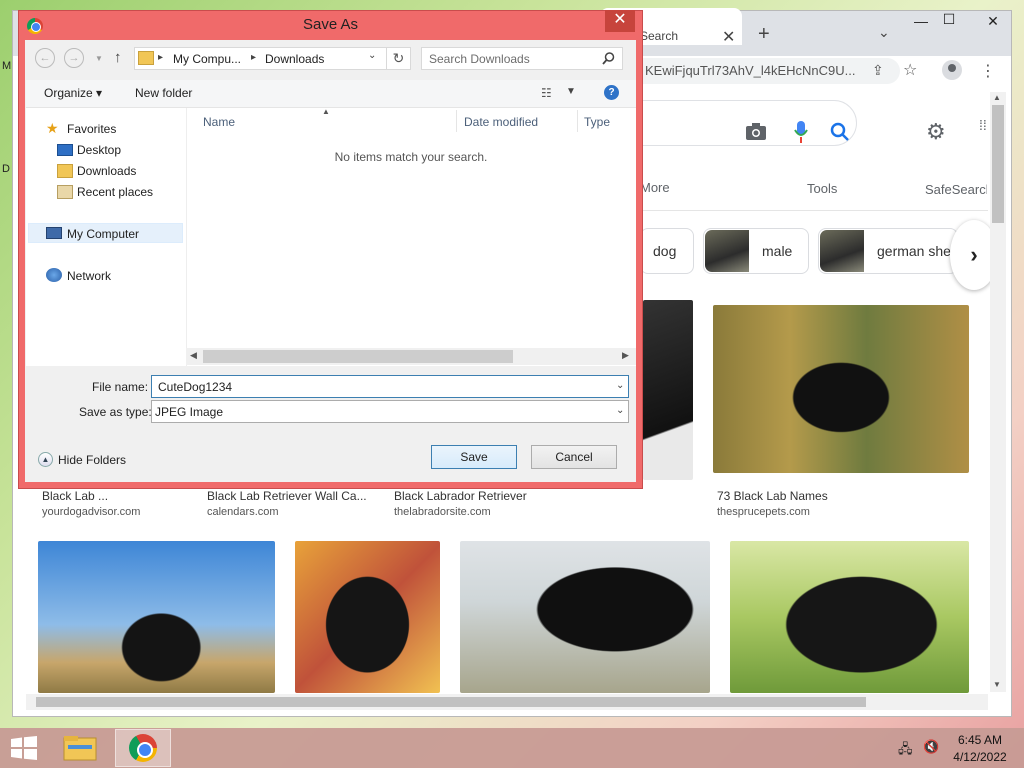 The width and height of the screenshot is (1024, 768). What do you see at coordinates (756, 132) in the screenshot?
I see `camera-search-icon` at bounding box center [756, 132].